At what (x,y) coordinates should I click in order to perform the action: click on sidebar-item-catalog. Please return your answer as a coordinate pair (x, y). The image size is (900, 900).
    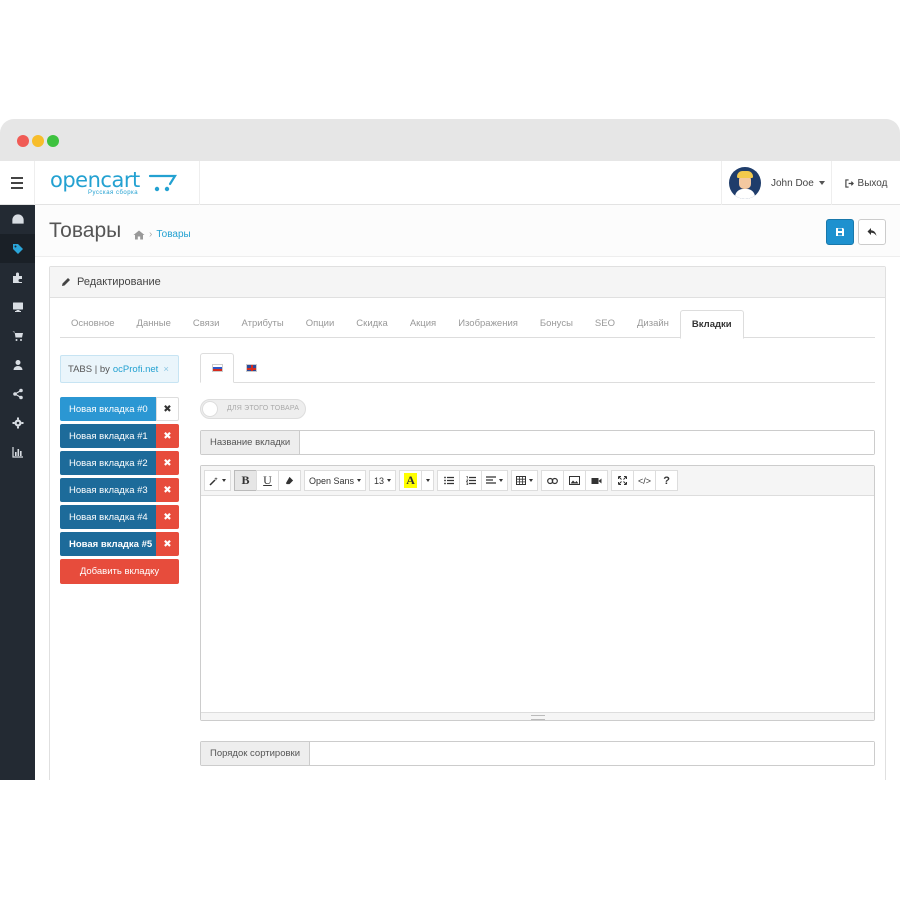
    Looking at the image, I should click on (17, 248).